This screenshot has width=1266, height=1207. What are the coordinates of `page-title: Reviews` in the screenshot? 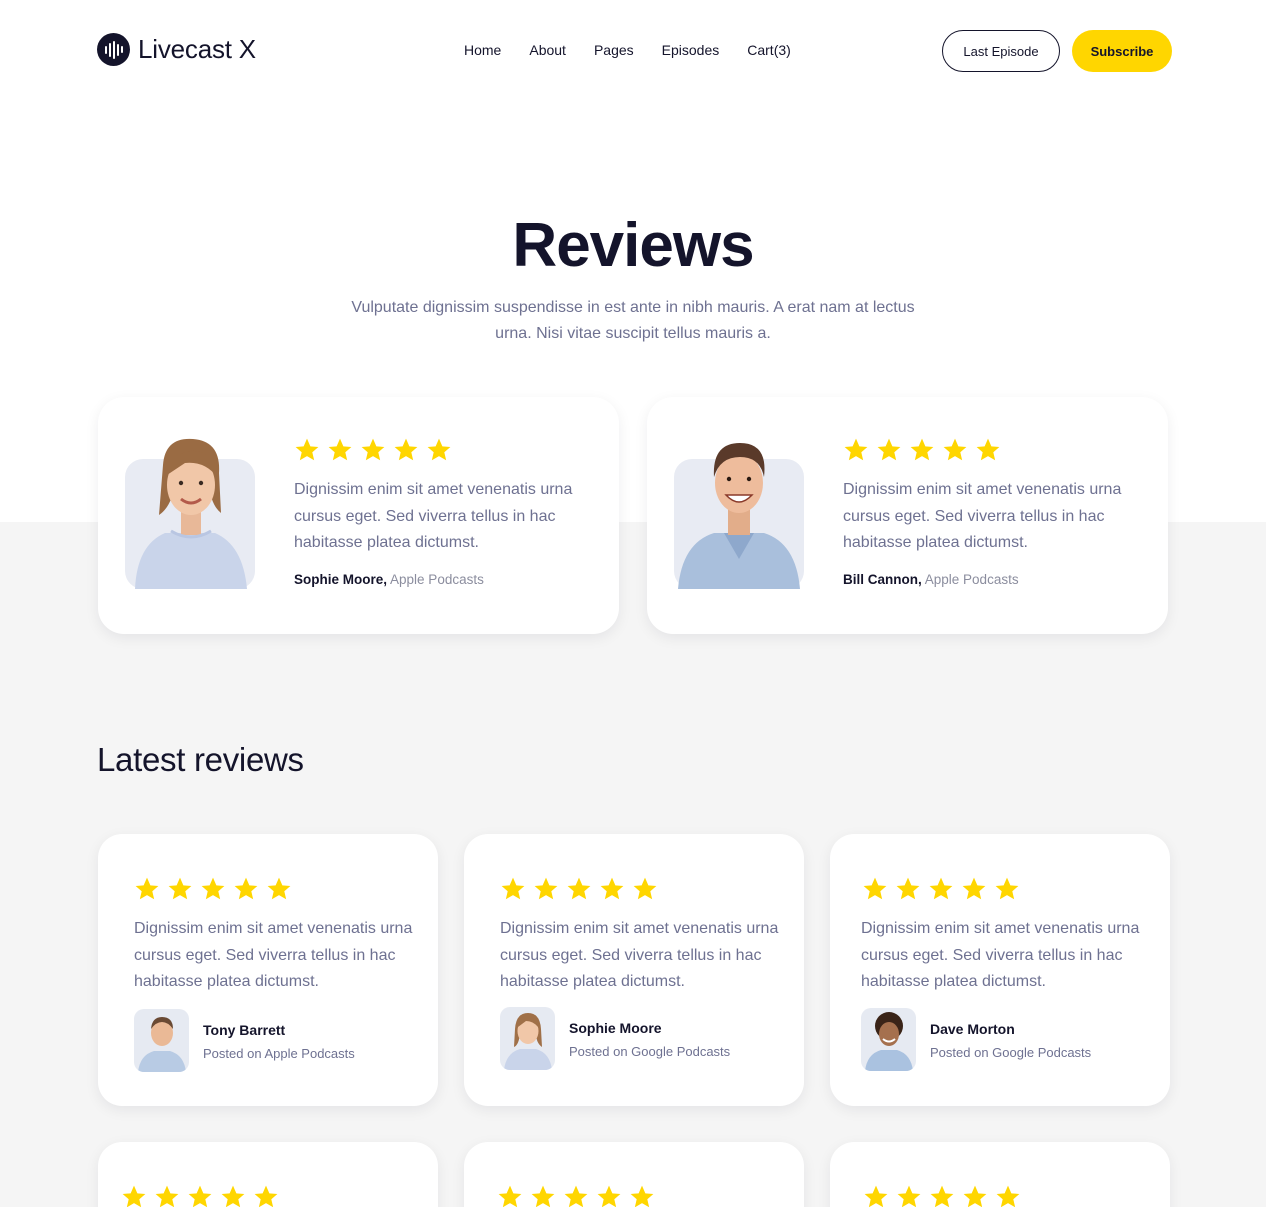 It's located at (633, 245).